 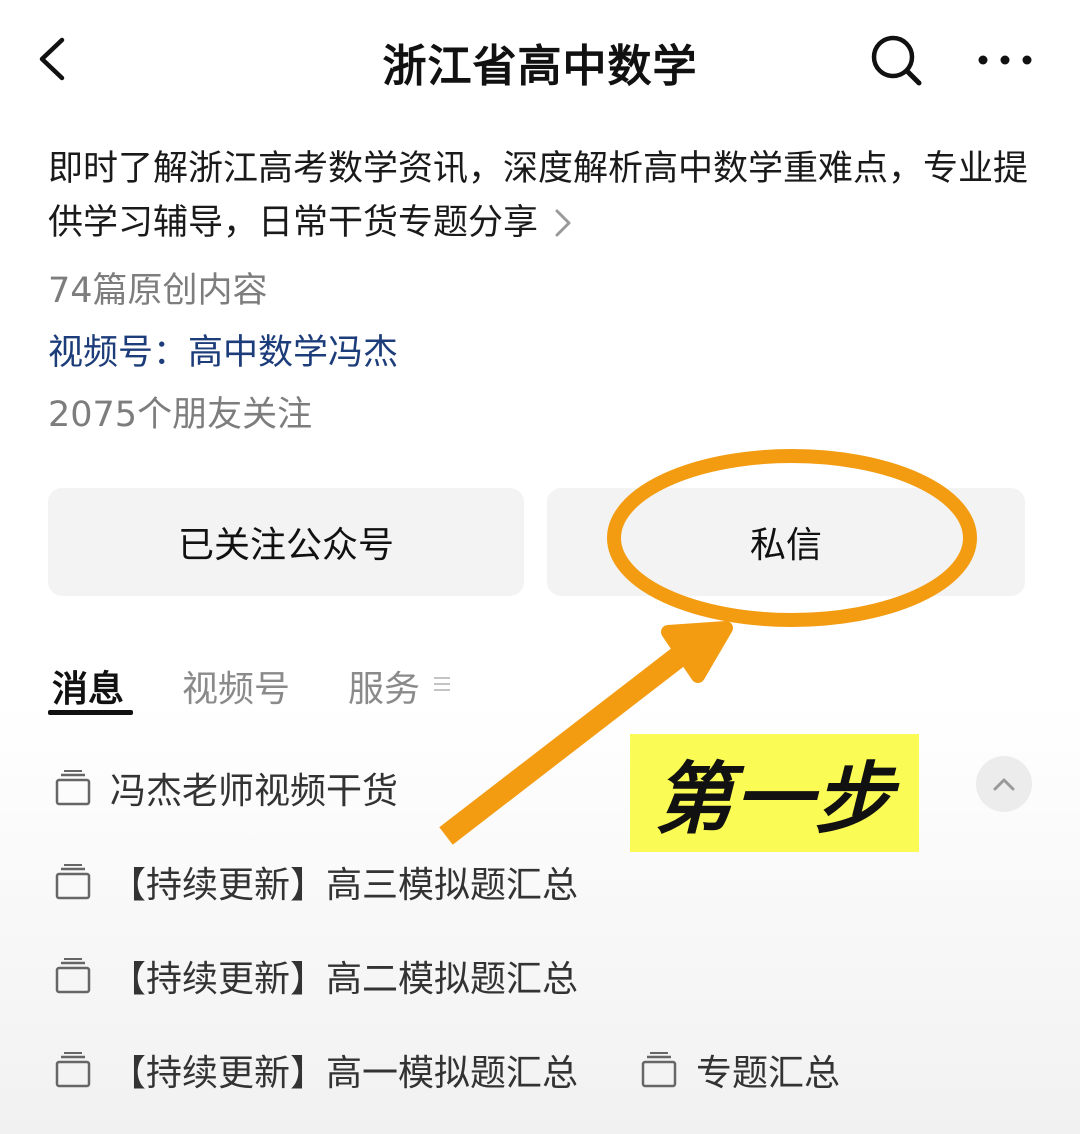 What do you see at coordinates (786, 542) in the screenshot?
I see `message-button: 私信` at bounding box center [786, 542].